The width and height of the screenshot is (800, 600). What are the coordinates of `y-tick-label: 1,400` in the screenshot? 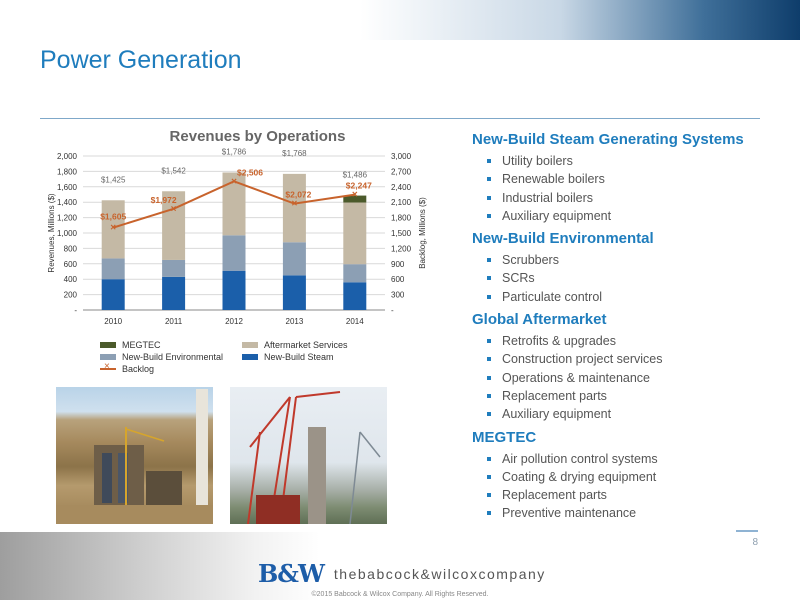 It's located at (67, 202).